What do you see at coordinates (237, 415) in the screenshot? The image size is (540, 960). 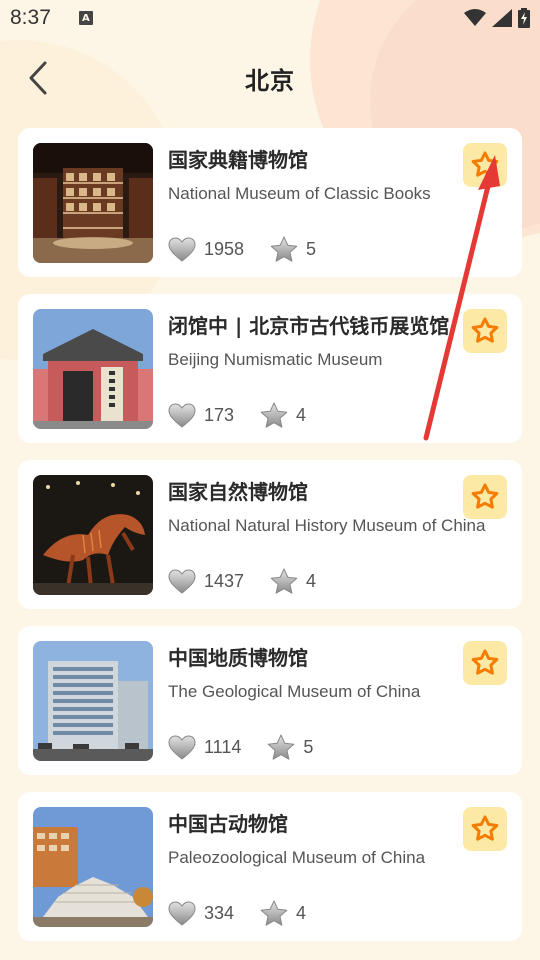 I see `museum-stats: 173 4` at bounding box center [237, 415].